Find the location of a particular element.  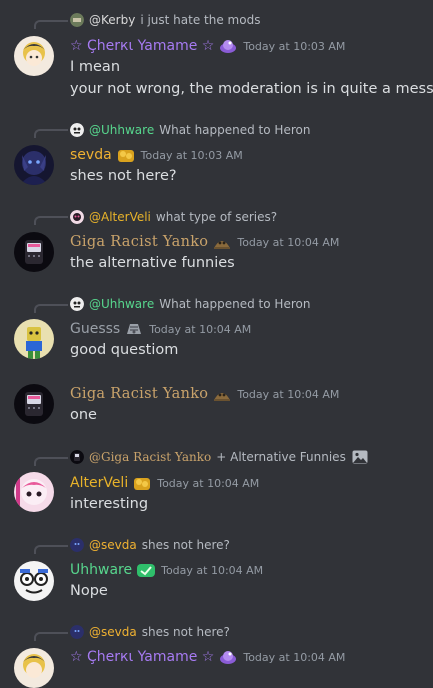

message-text: good questiom is located at coordinates (124, 350).